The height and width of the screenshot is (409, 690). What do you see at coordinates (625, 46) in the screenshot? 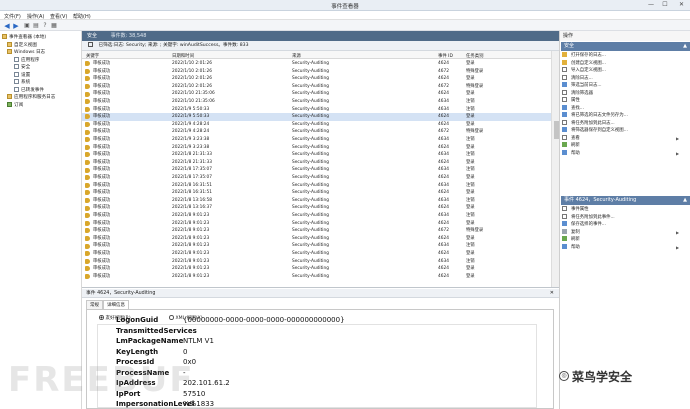
I see `actions-section-security: 安全 ▲` at bounding box center [625, 46].